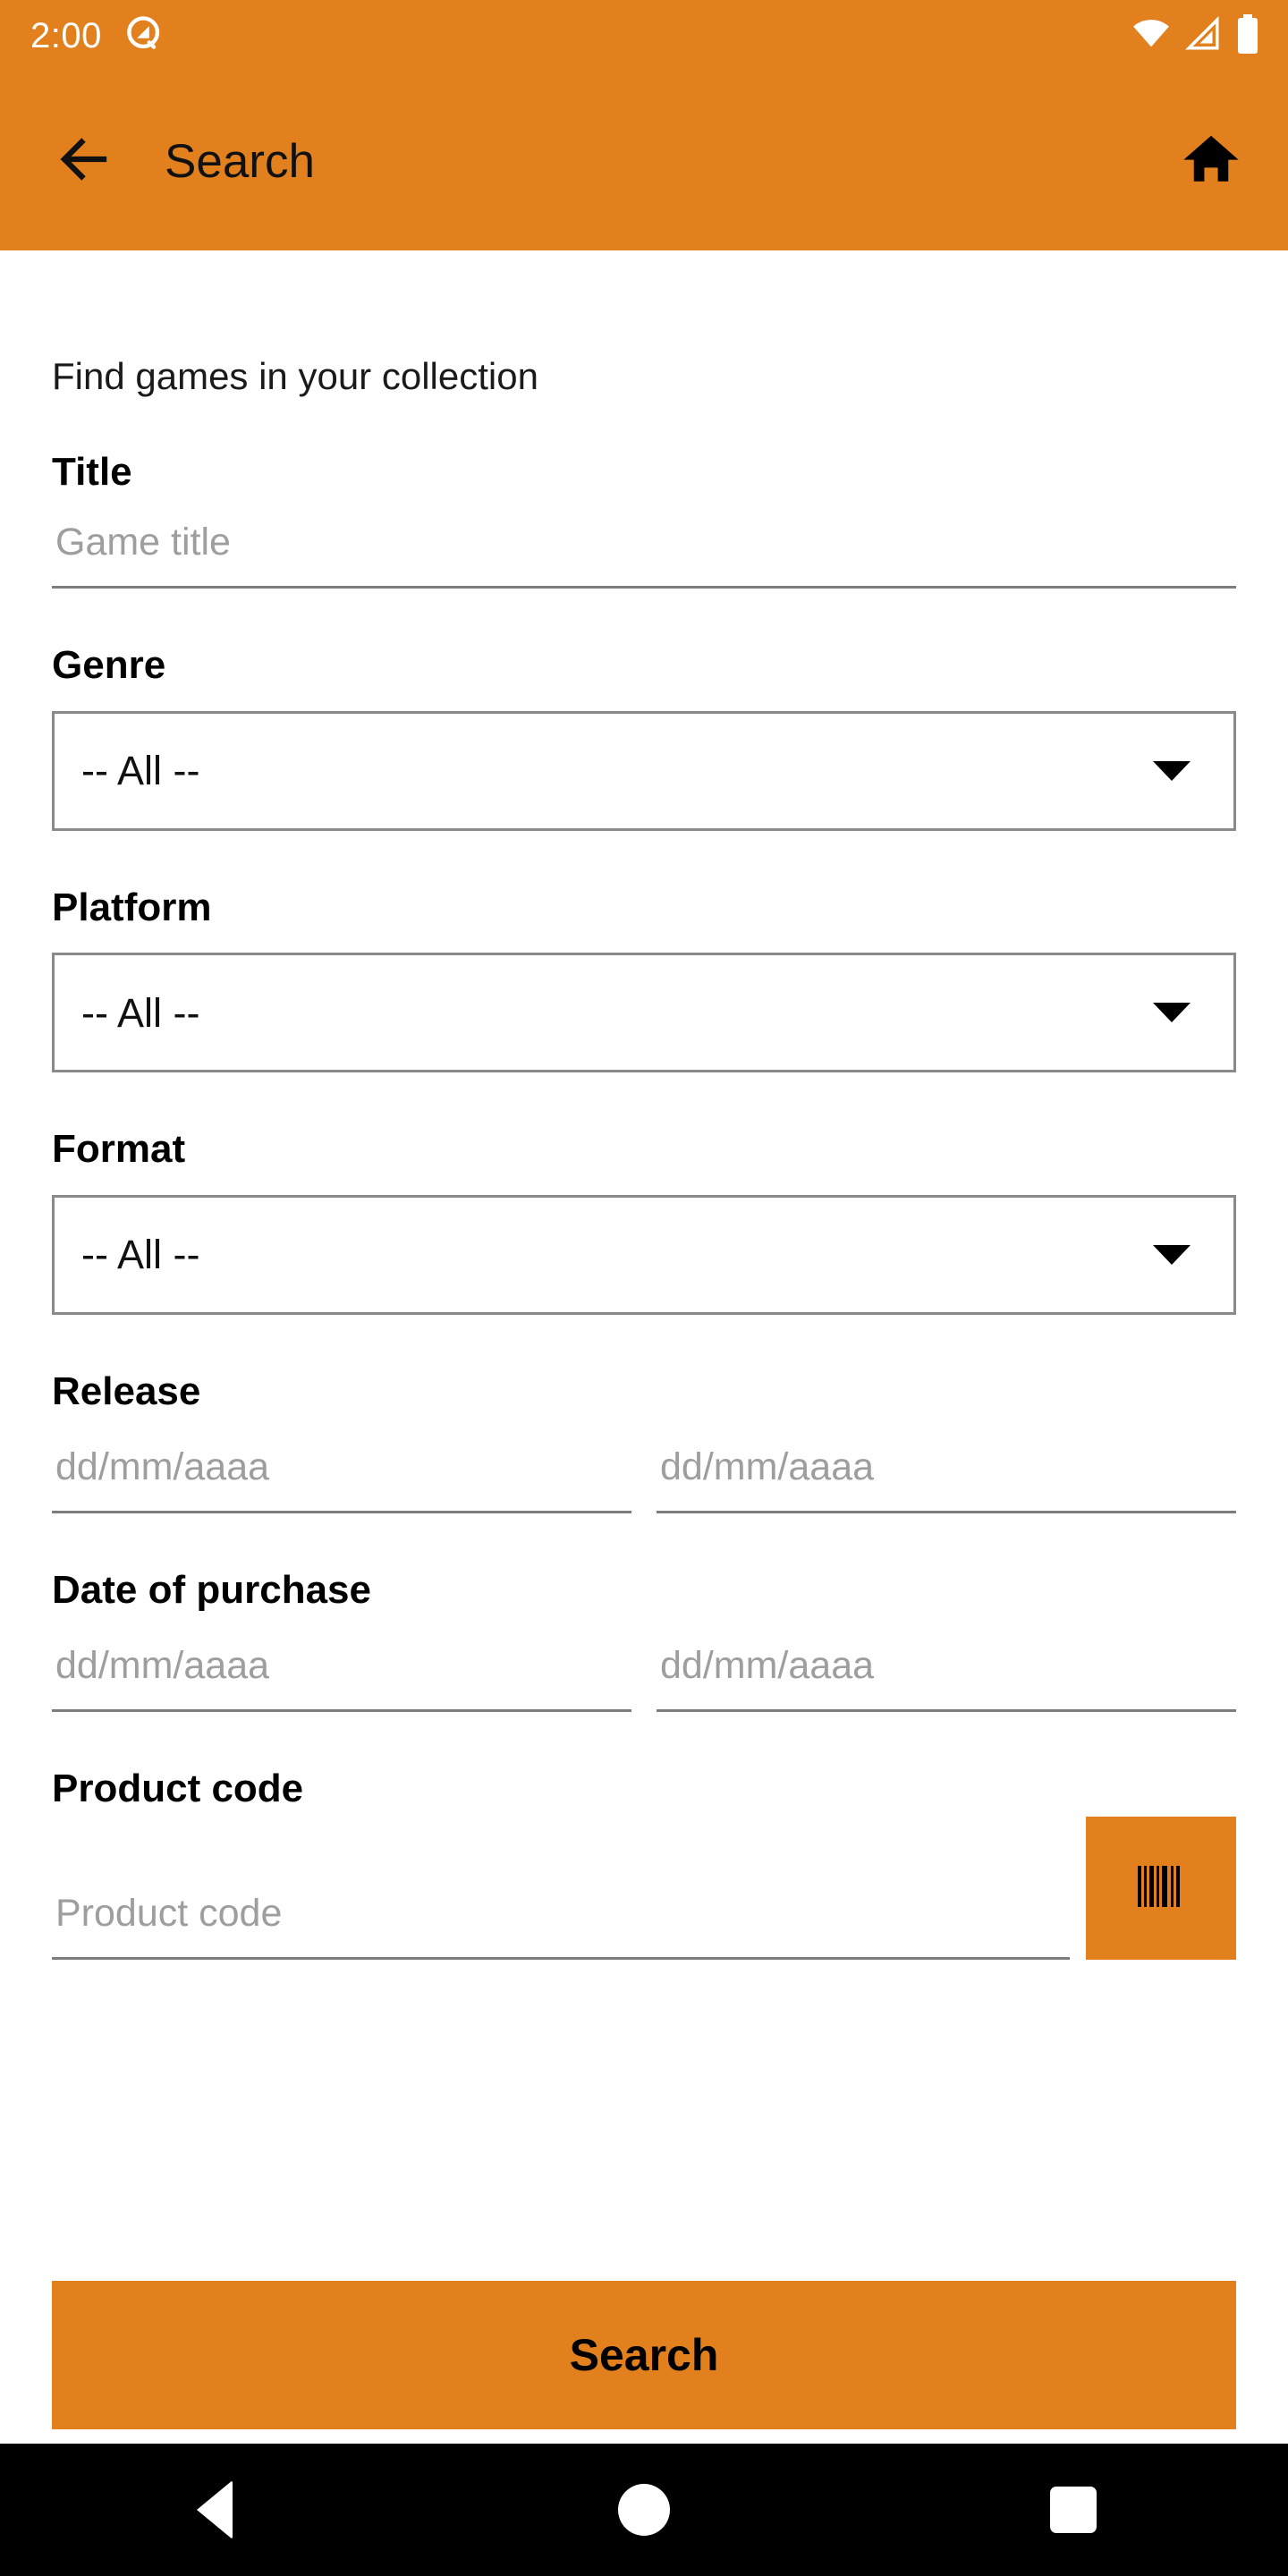  I want to click on nav-back-button, so click(215, 2510).